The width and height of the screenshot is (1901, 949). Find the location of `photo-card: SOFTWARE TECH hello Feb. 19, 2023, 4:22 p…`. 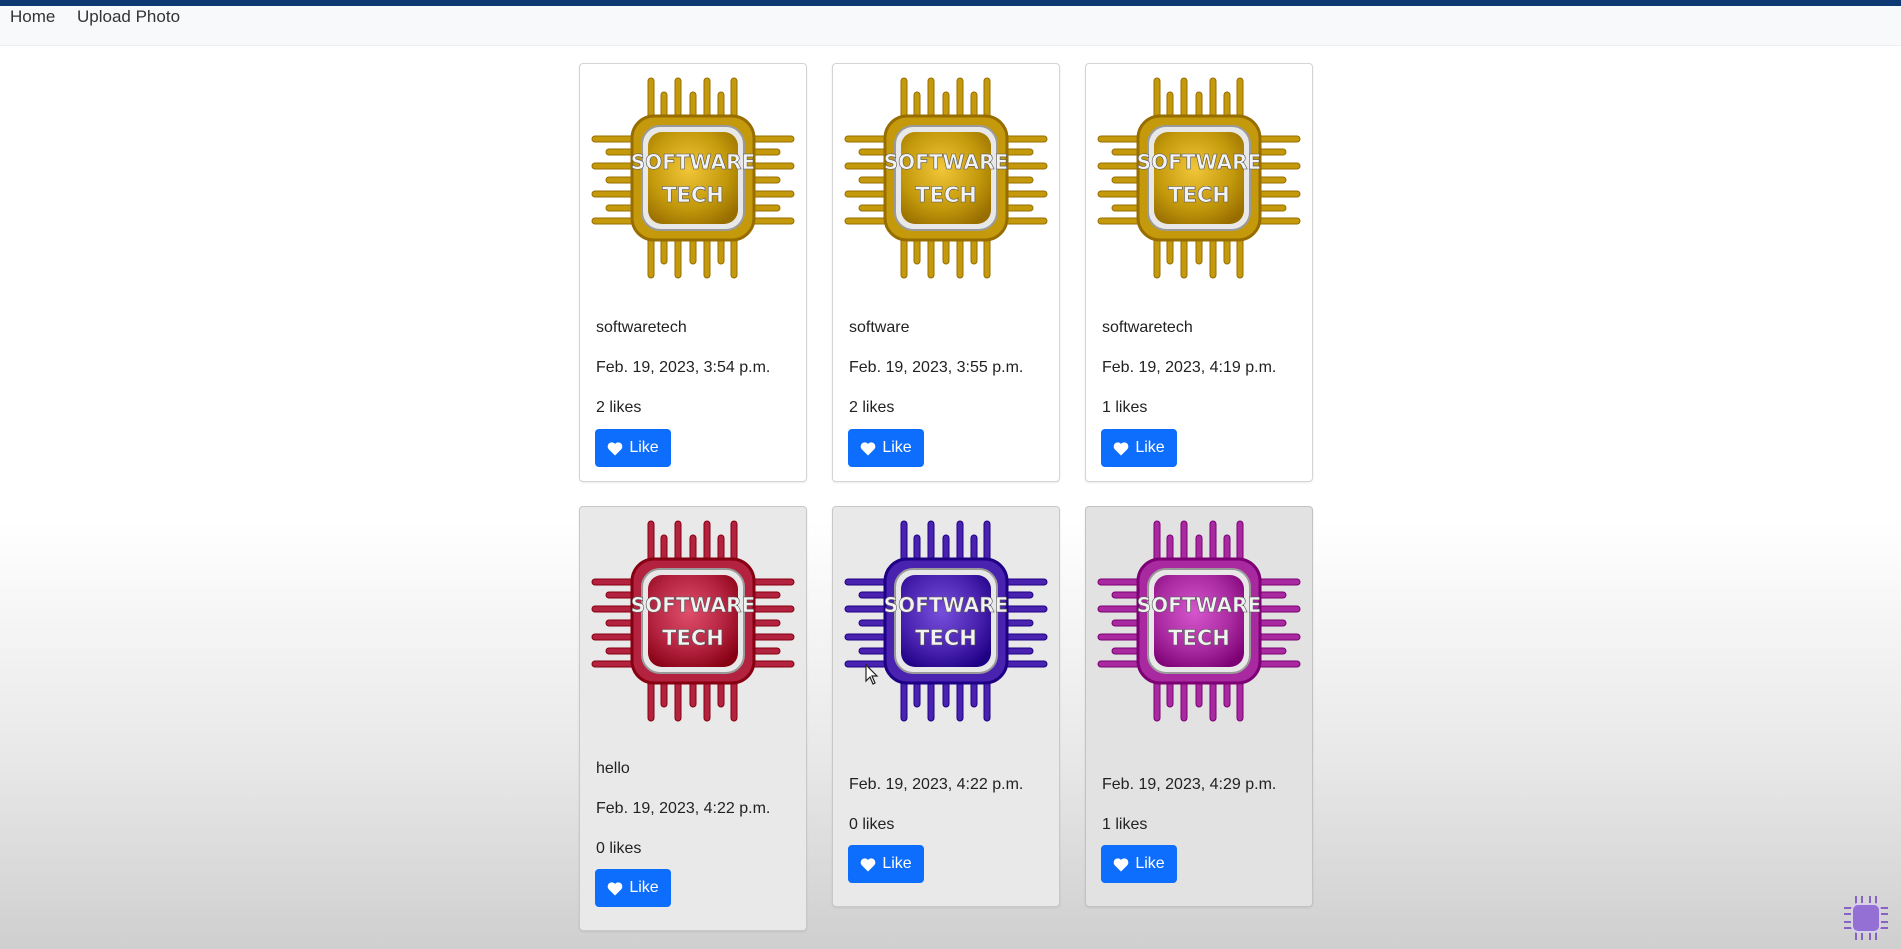

photo-card: SOFTWARE TECH hello Feb. 19, 2023, 4:22 p… is located at coordinates (693, 718).